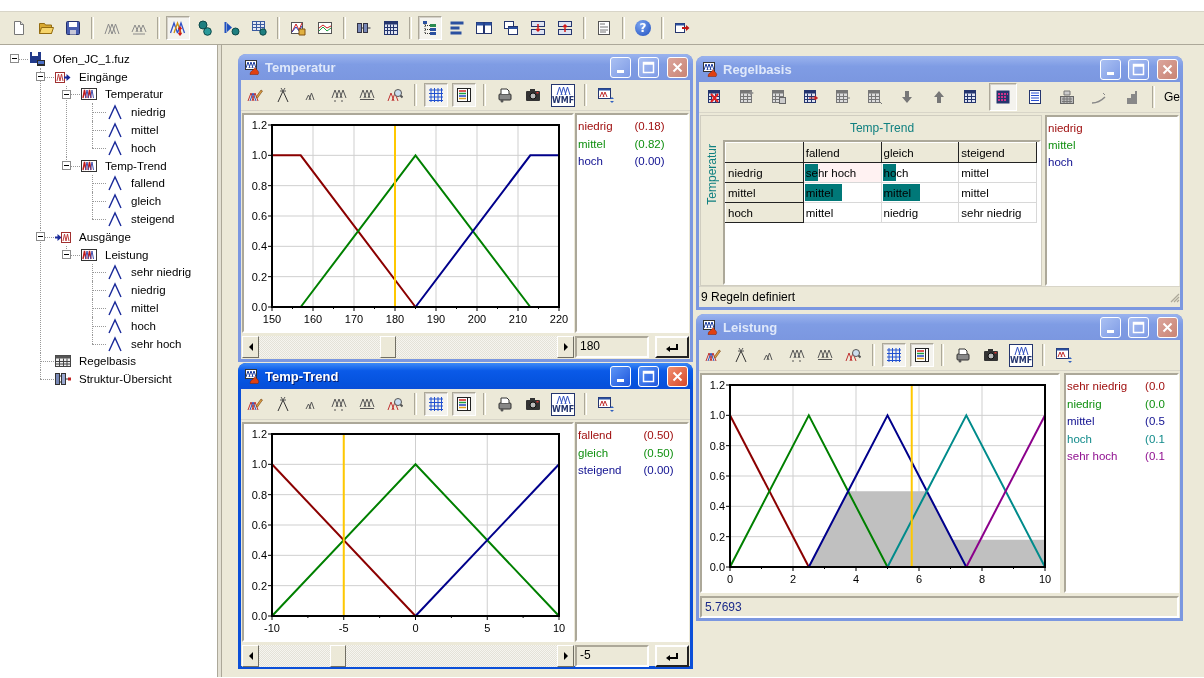  Describe the element at coordinates (649, 144) in the screenshot. I see `membership-value: (0.82)` at that location.